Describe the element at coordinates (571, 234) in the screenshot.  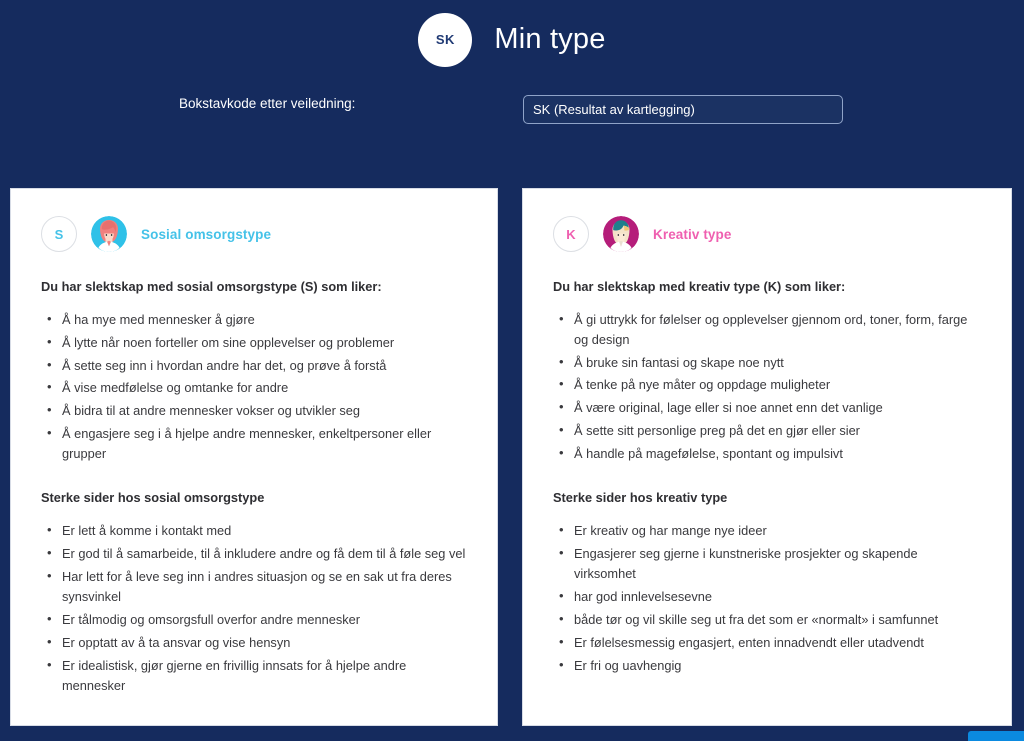
I see `letter-badge-k: K` at that location.